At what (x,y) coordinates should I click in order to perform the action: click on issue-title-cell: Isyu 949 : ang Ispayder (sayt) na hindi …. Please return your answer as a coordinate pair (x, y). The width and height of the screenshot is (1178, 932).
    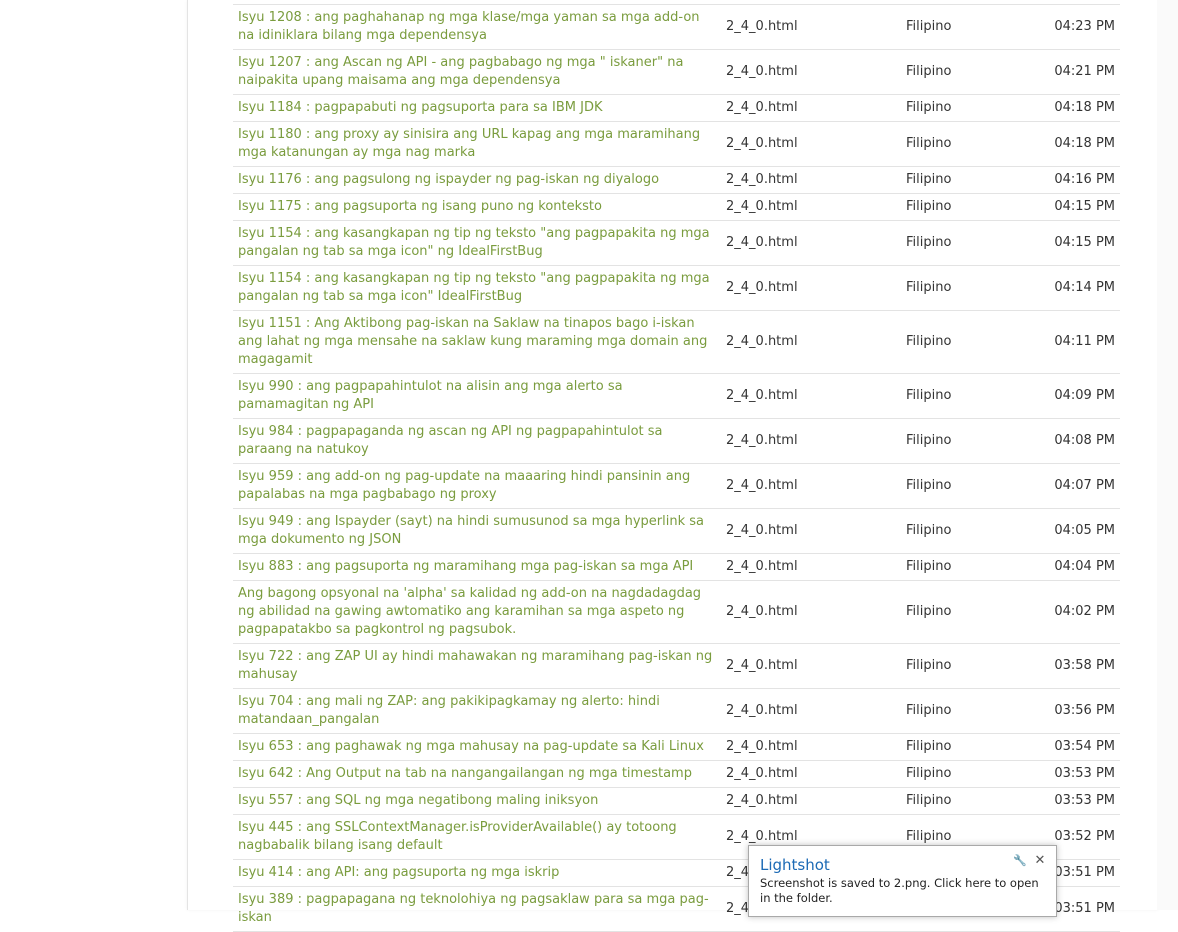
    Looking at the image, I should click on (476, 531).